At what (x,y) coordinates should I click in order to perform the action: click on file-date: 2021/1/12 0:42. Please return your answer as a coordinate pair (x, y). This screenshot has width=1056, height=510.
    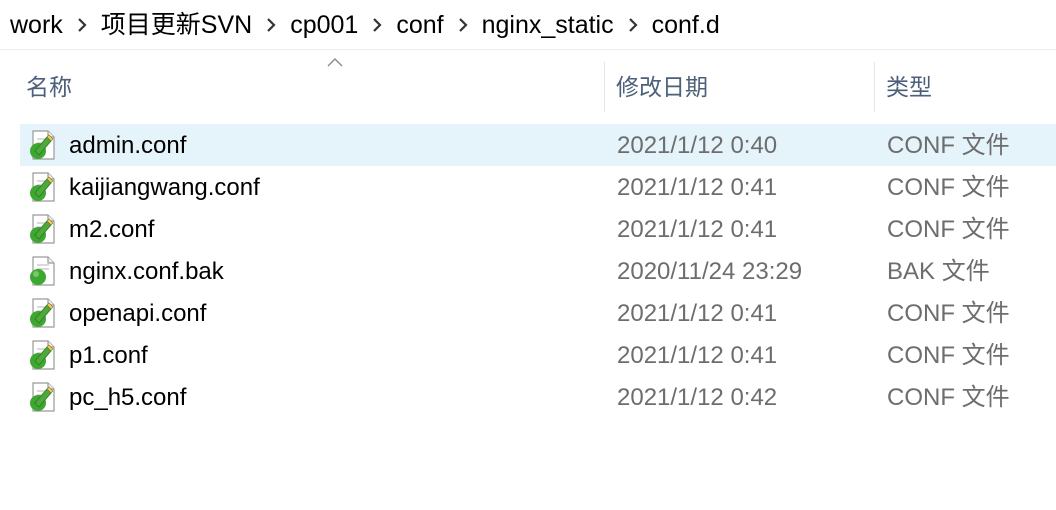
    Looking at the image, I should click on (697, 397).